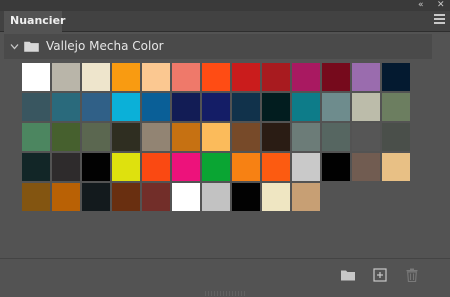  What do you see at coordinates (225, 293) in the screenshot?
I see `resize-grip` at bounding box center [225, 293].